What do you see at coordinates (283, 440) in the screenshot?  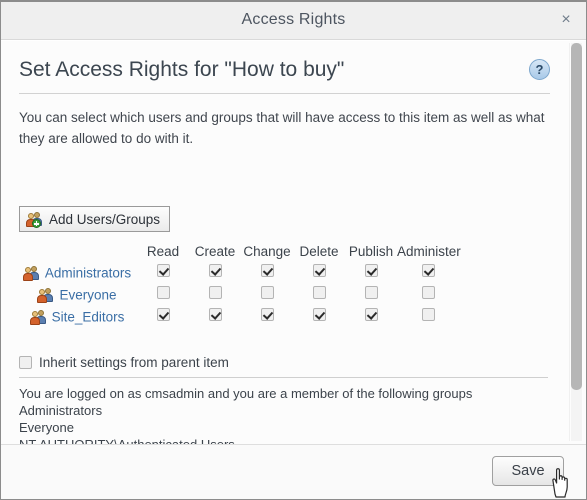 I see `login-info-line: NT AUTHORITY\Authenticated Users` at bounding box center [283, 440].